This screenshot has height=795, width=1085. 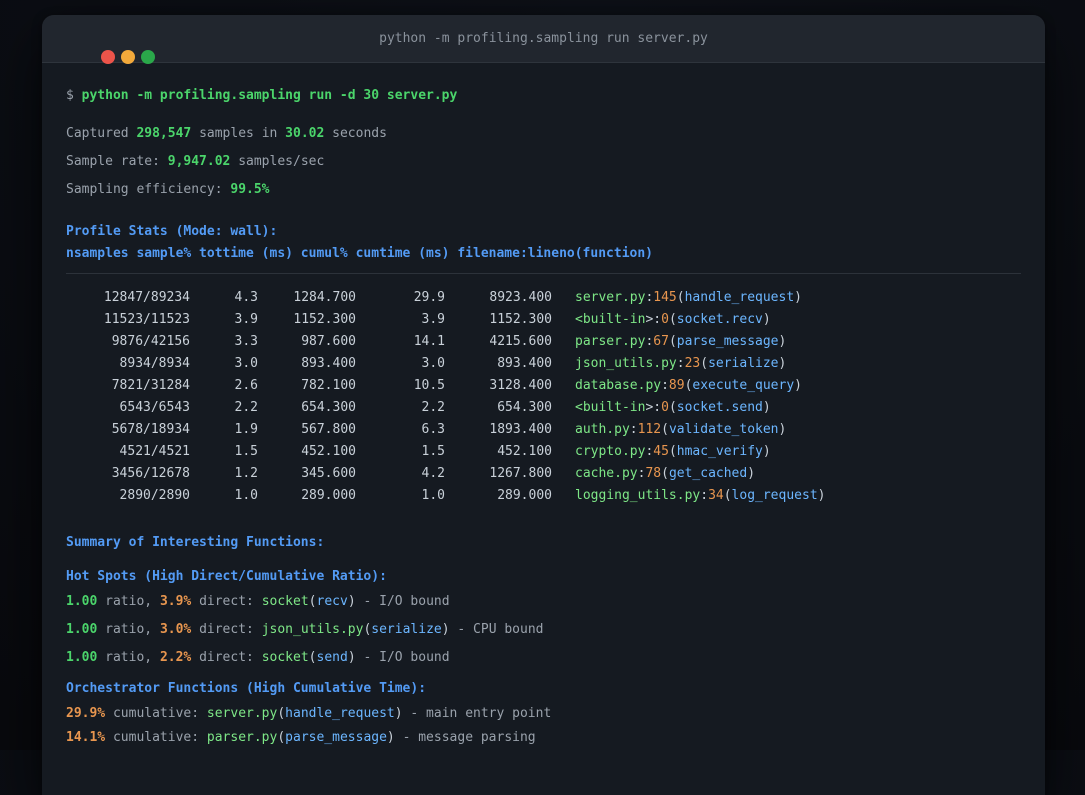 What do you see at coordinates (524, 407) in the screenshot?
I see `text-segment: 654.300` at bounding box center [524, 407].